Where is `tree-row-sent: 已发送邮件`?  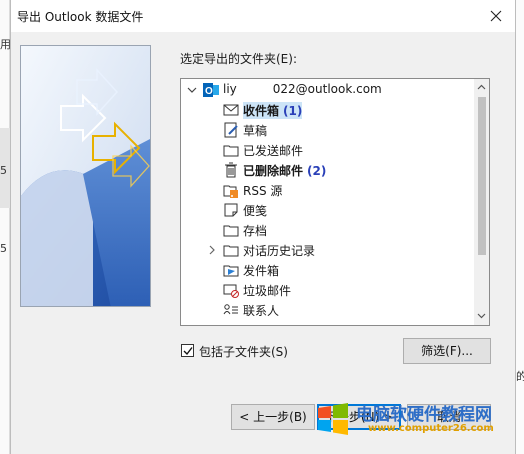
tree-row-sent: 已发送邮件 is located at coordinates (326, 150).